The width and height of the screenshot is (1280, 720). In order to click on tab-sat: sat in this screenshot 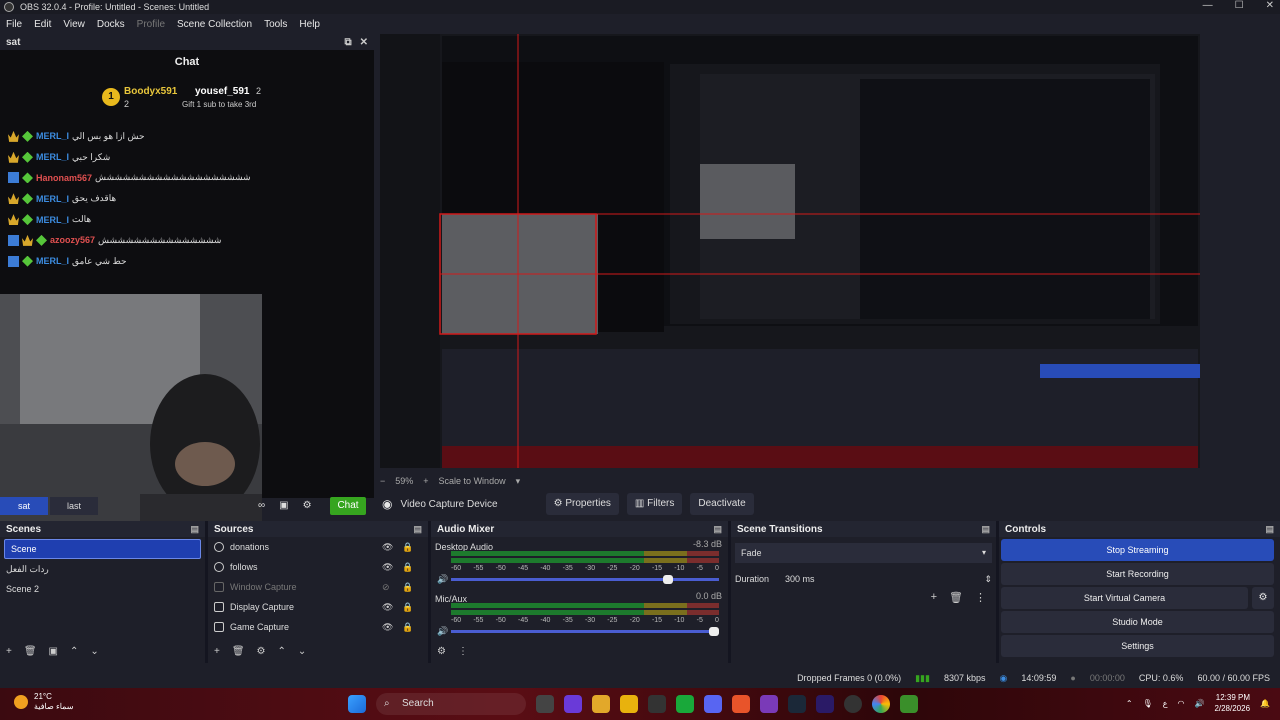, I will do `click(24, 506)`.